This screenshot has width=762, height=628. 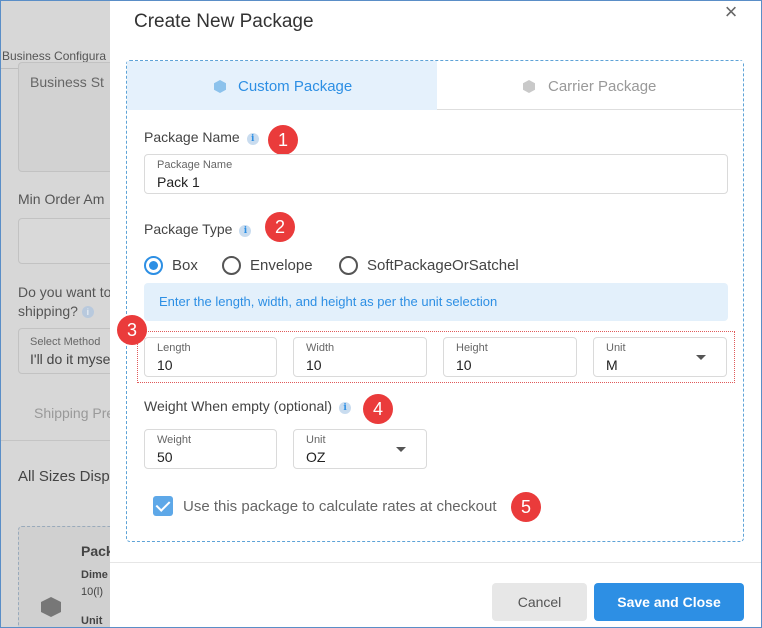 I want to click on weight-unit-select: Unit OZ, so click(x=360, y=449).